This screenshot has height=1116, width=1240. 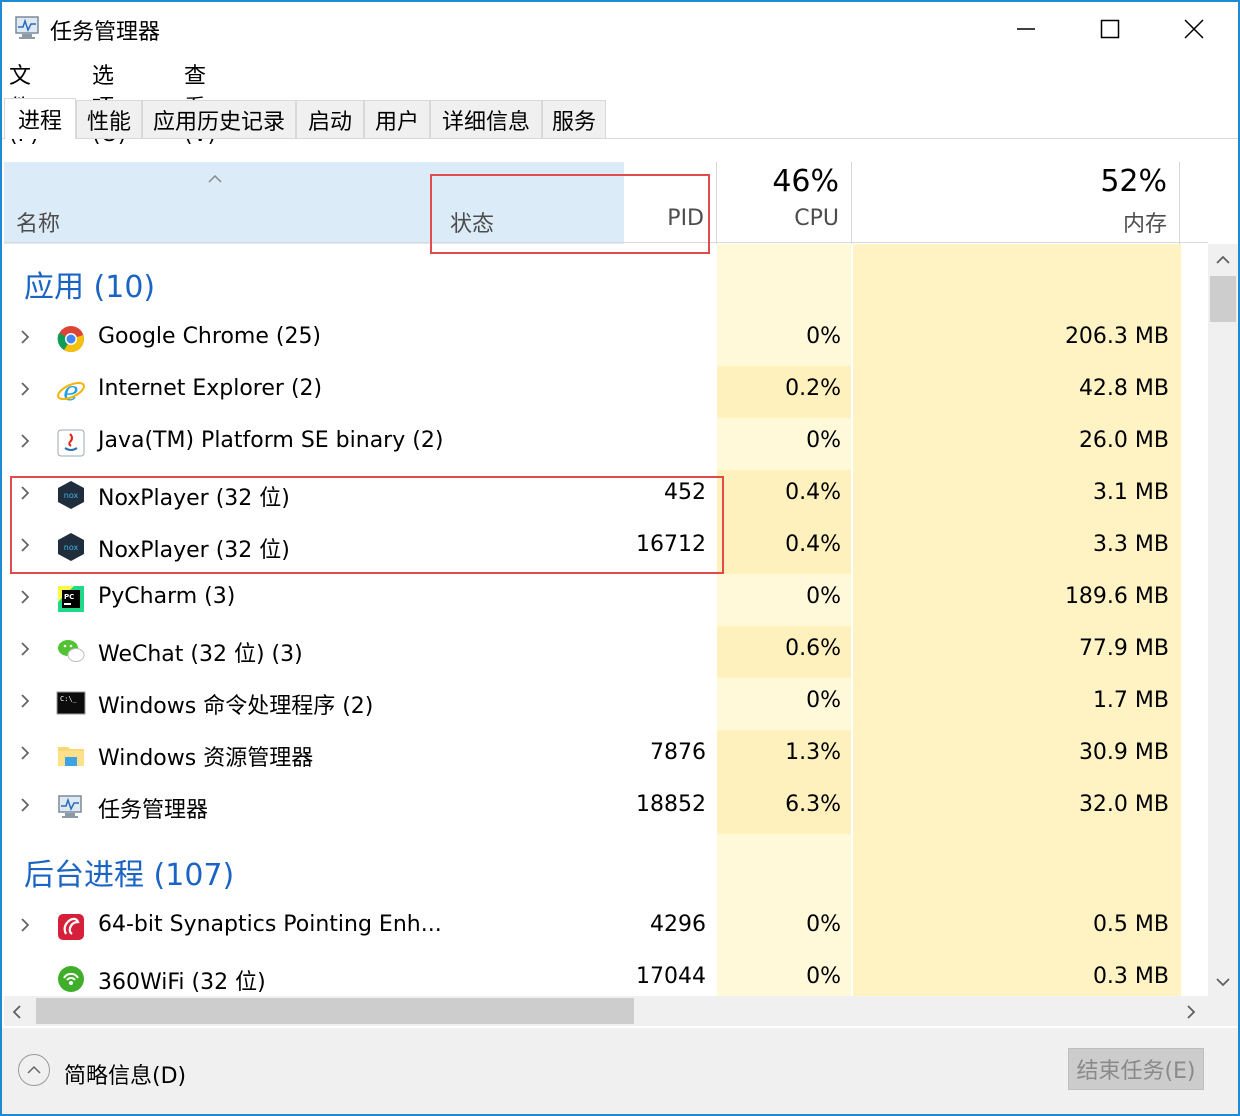 I want to click on tab-processes: 进程, so click(x=40, y=118).